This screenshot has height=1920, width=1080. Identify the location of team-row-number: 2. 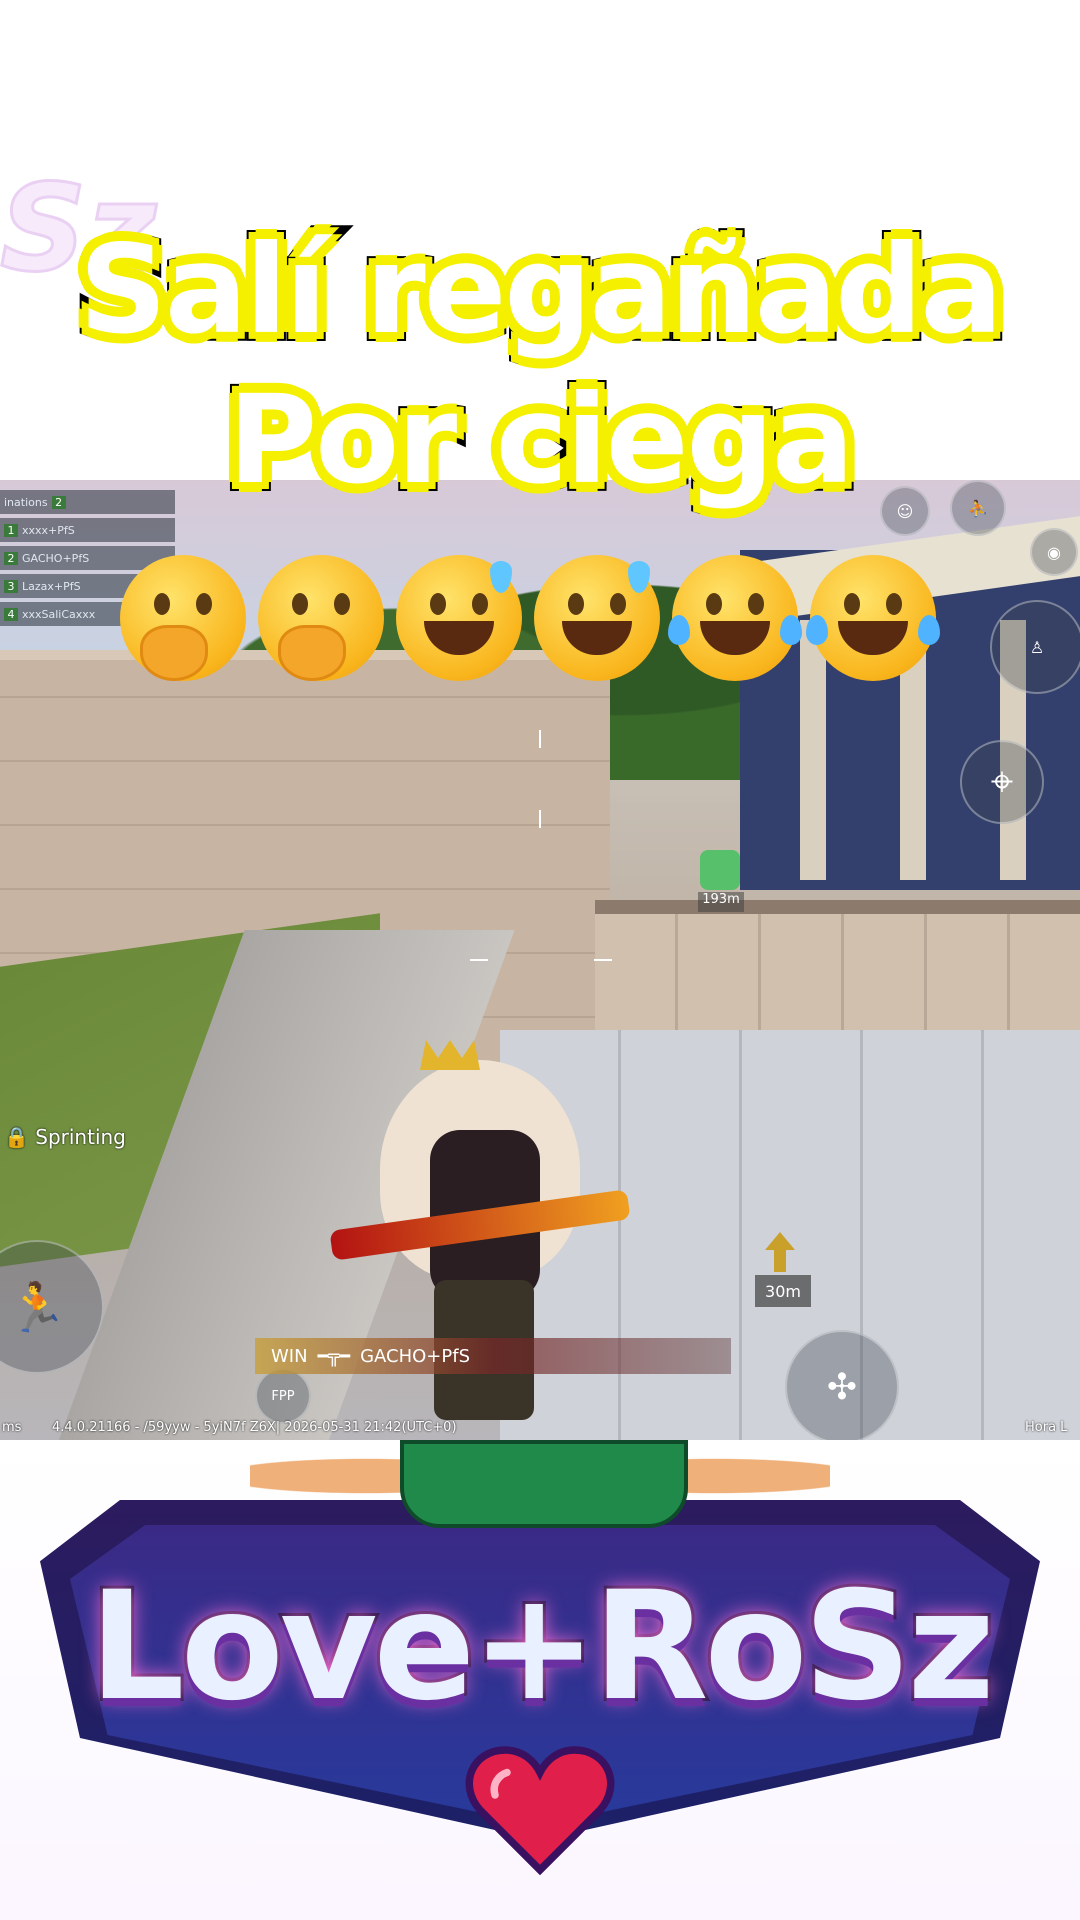
(11, 558).